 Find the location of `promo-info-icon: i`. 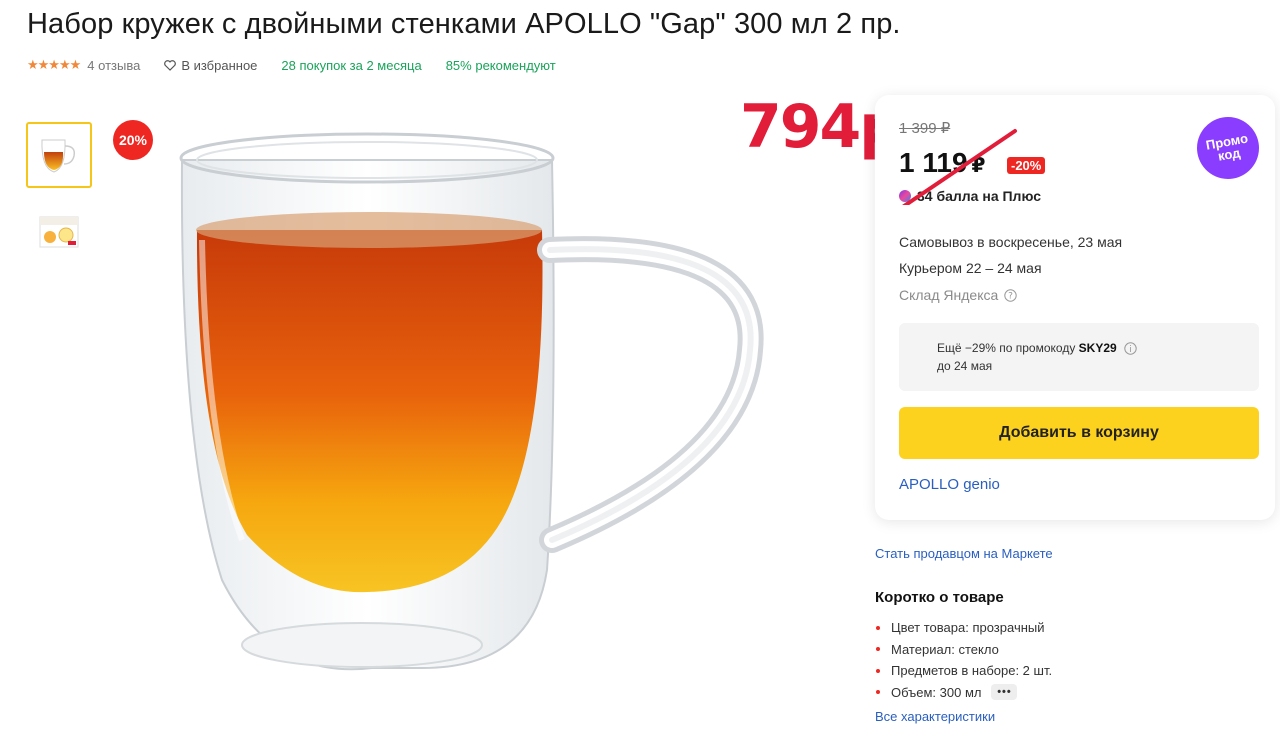

promo-info-icon: i is located at coordinates (1130, 348).